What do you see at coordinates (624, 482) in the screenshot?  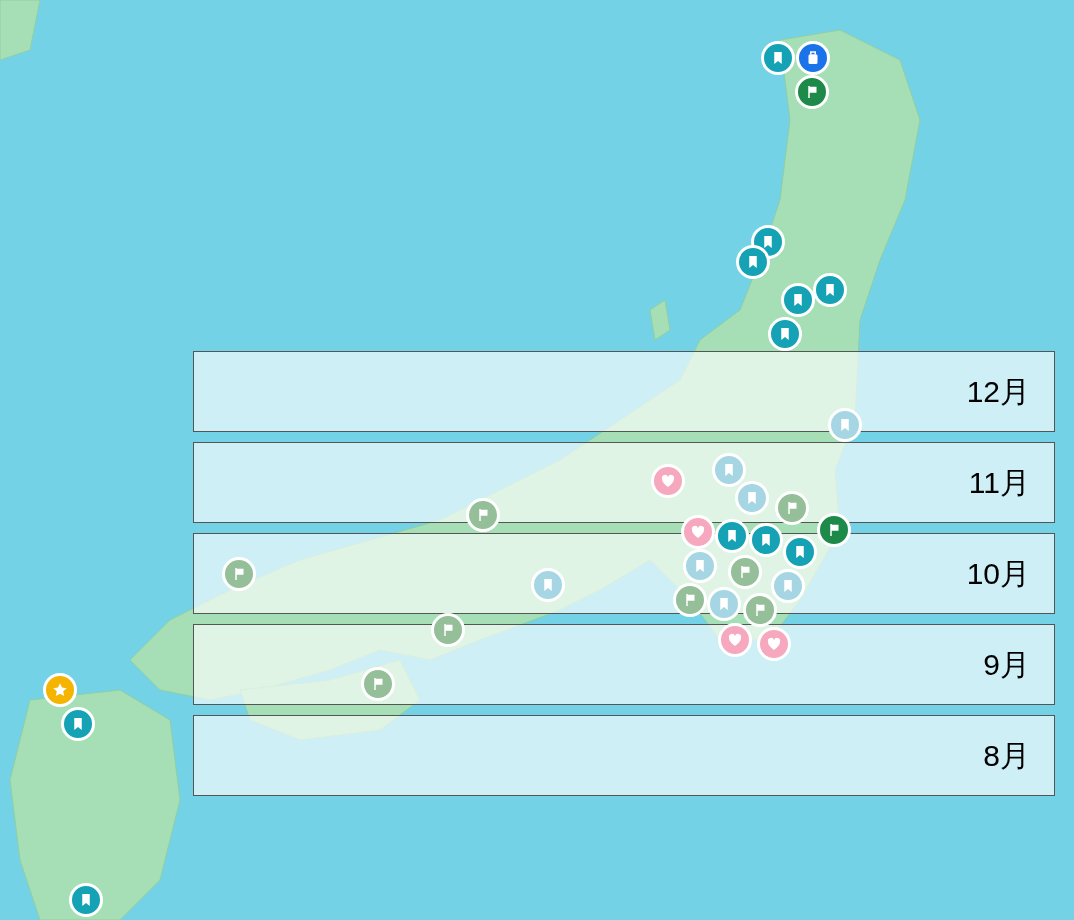 I see `month-band: 11月` at bounding box center [624, 482].